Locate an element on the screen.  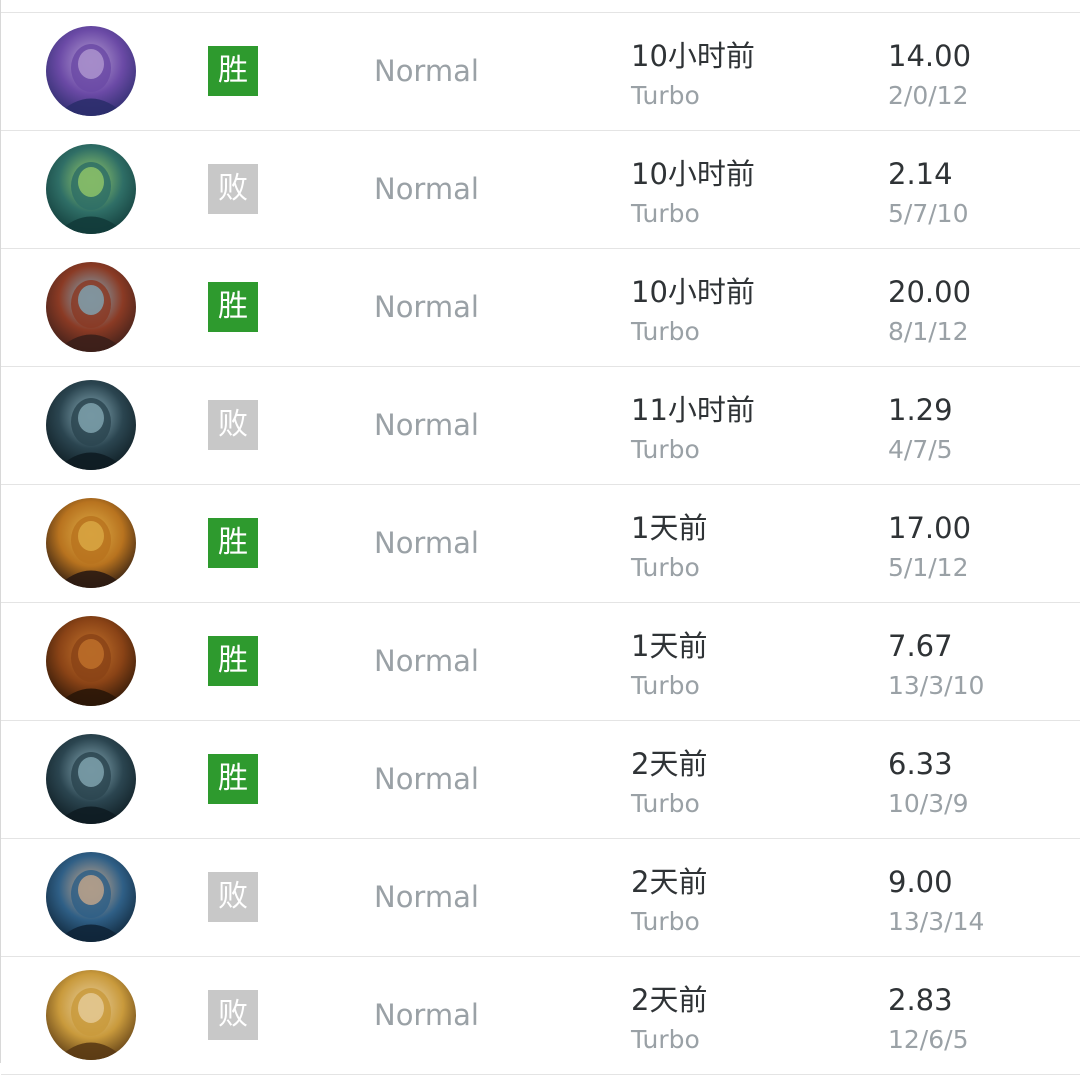
kda-stats: 10/3/9 is located at coordinates (928, 803).